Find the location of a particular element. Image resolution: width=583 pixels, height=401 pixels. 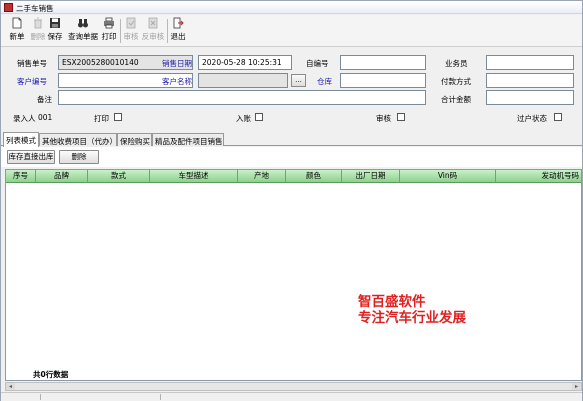

watermark-line-2: 专注汽车行业发展 is located at coordinates (412, 318).